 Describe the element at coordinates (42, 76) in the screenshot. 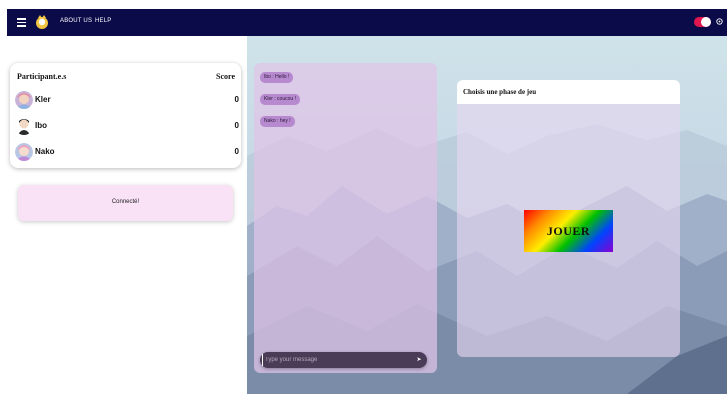

I see `scoreboard-header-participants: Participant.e.s` at that location.